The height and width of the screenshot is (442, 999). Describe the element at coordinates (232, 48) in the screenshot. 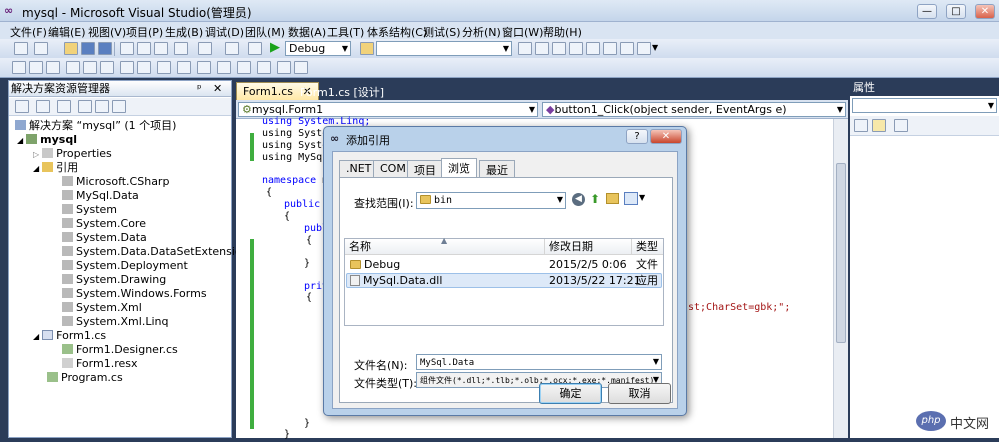

I see `navigate-backward-icon` at that location.